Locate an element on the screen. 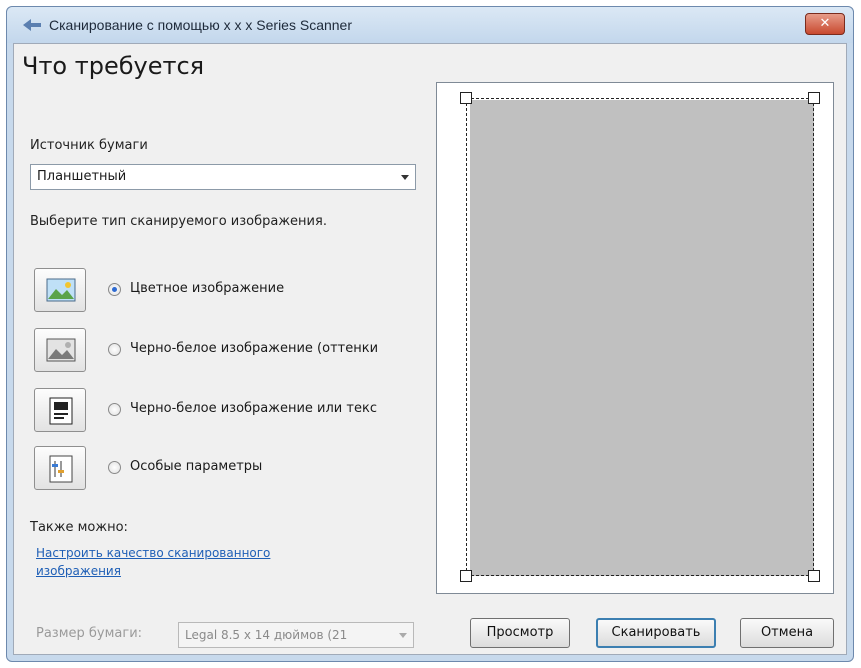 Image resolution: width=861 pixels, height=668 pixels. type-option-color: Цветное изображение is located at coordinates (234, 290).